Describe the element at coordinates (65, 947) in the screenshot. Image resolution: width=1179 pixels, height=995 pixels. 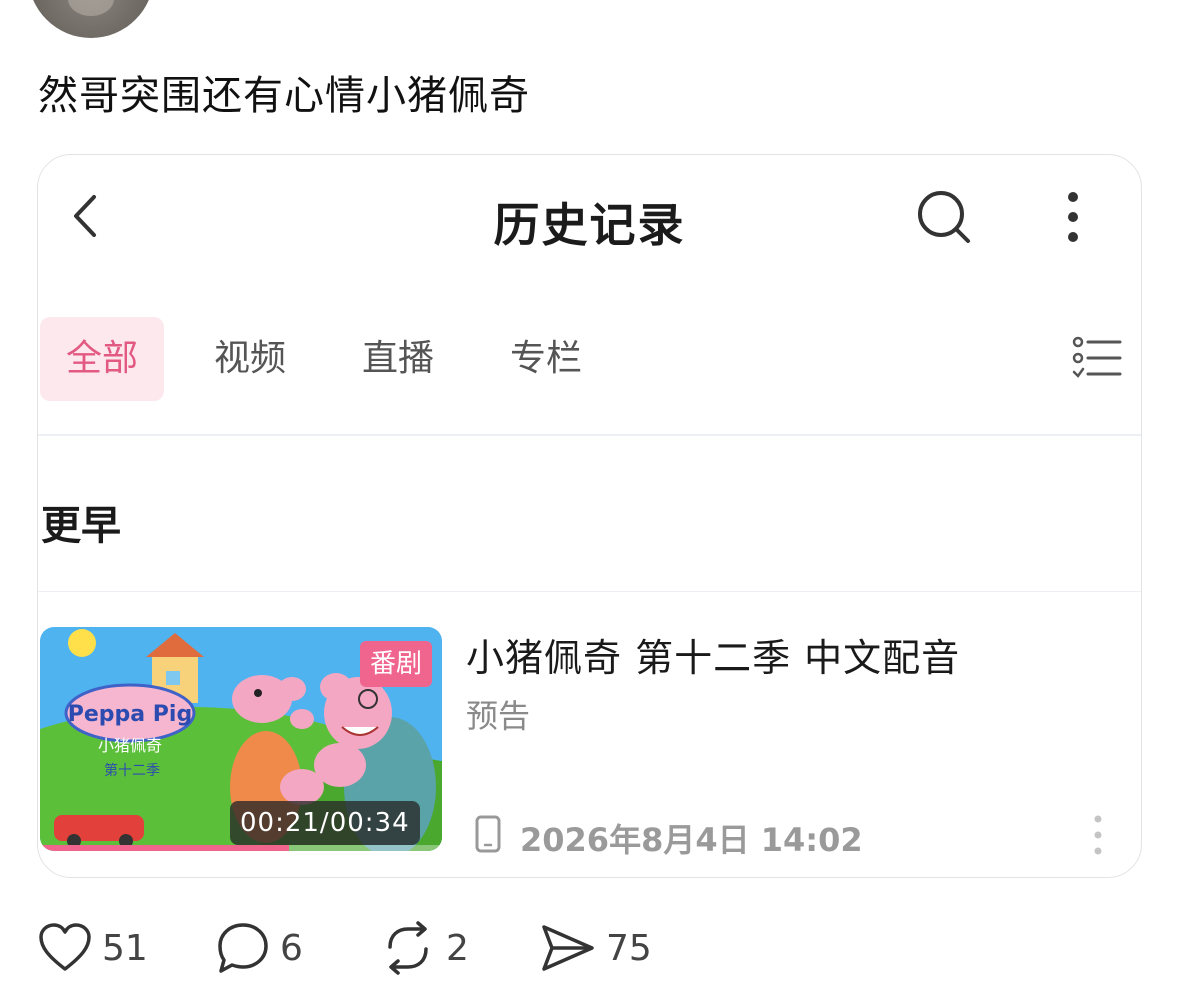
I see `heart-icon` at that location.